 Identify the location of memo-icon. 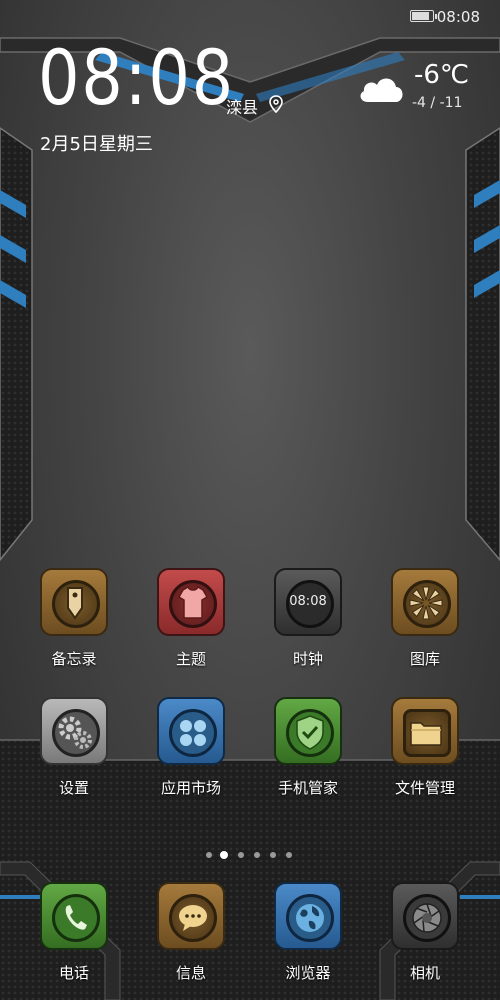
(74, 602).